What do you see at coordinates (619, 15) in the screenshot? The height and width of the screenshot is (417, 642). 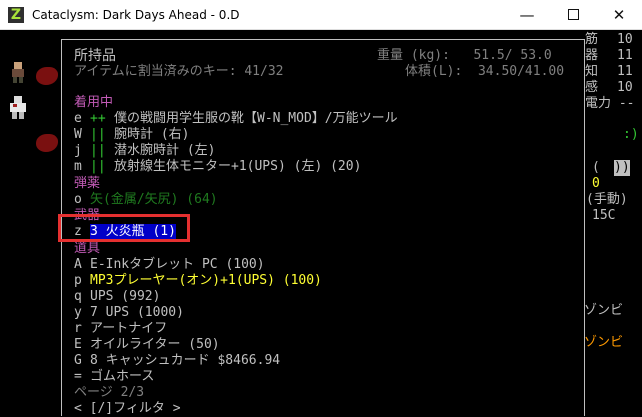 I see `close-button: ✕` at bounding box center [619, 15].